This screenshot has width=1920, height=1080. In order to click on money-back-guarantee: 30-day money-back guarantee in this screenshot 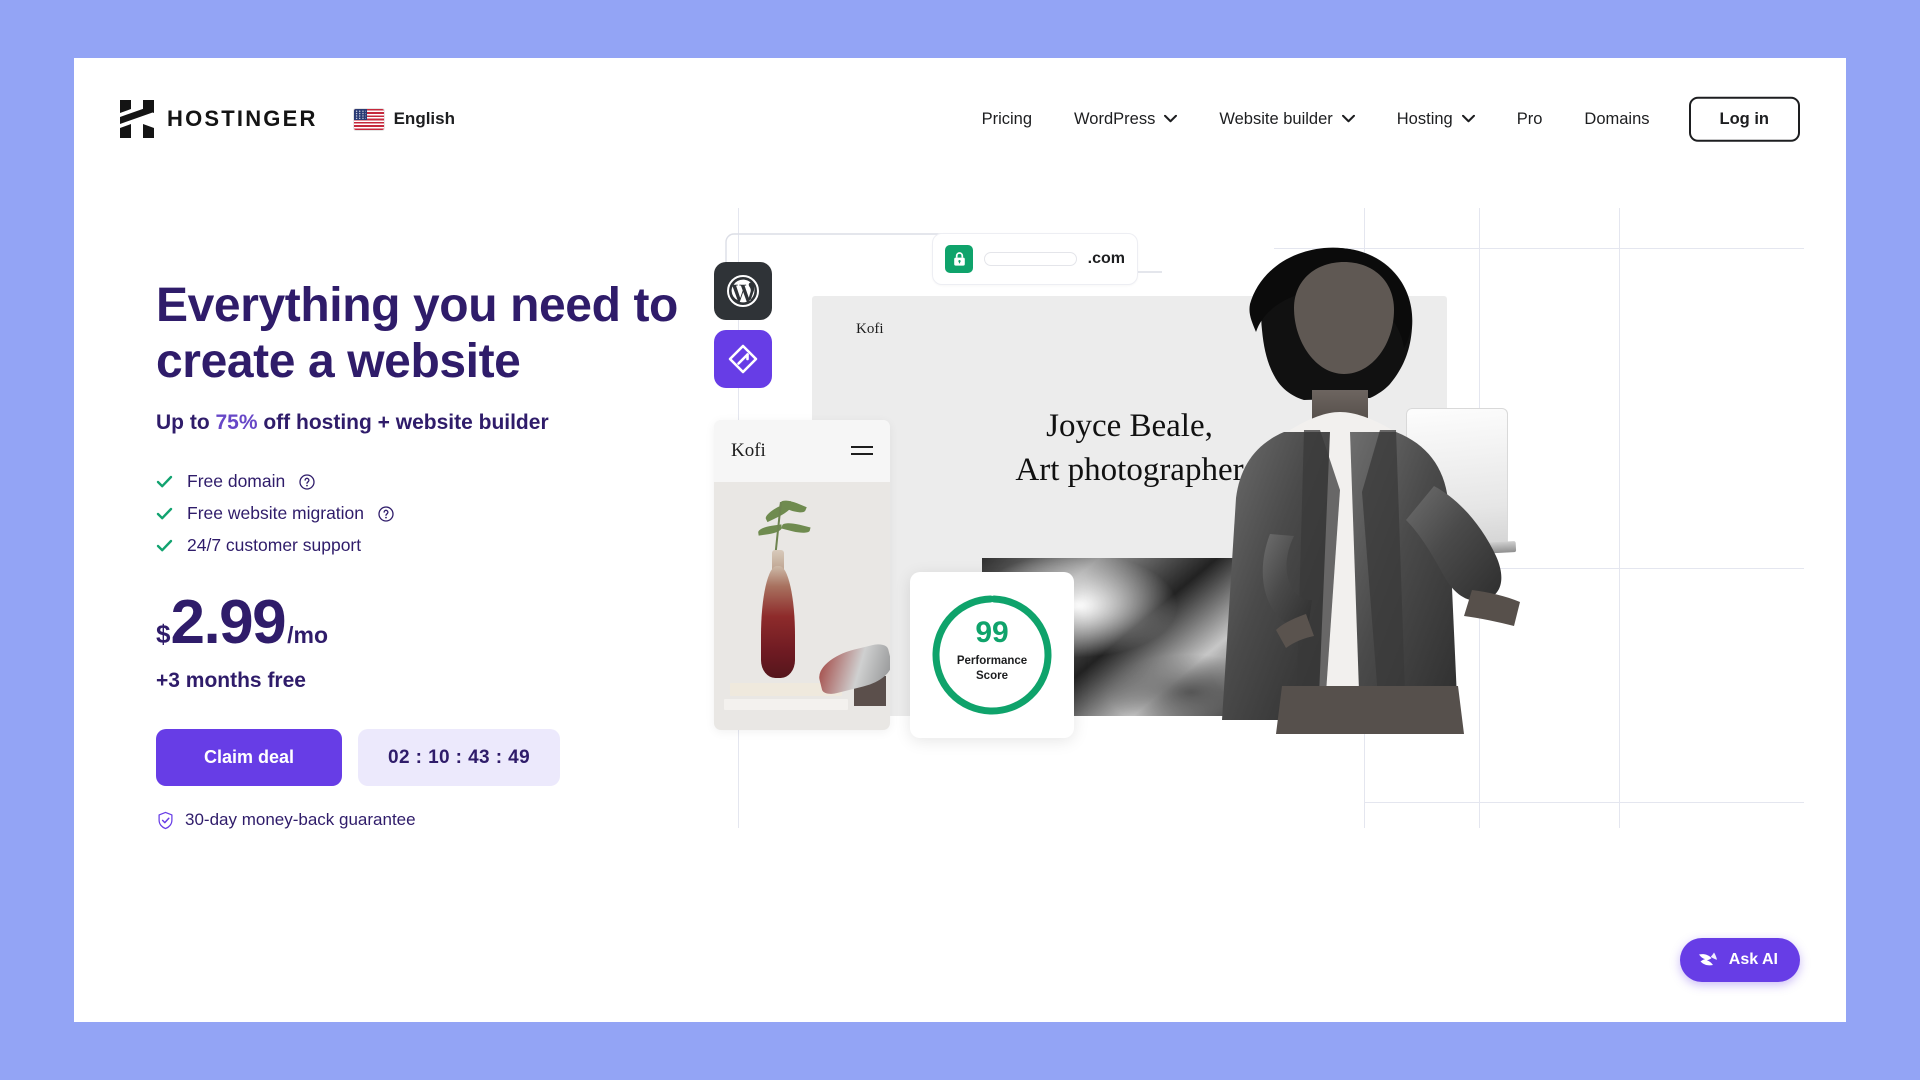, I will do `click(436, 820)`.